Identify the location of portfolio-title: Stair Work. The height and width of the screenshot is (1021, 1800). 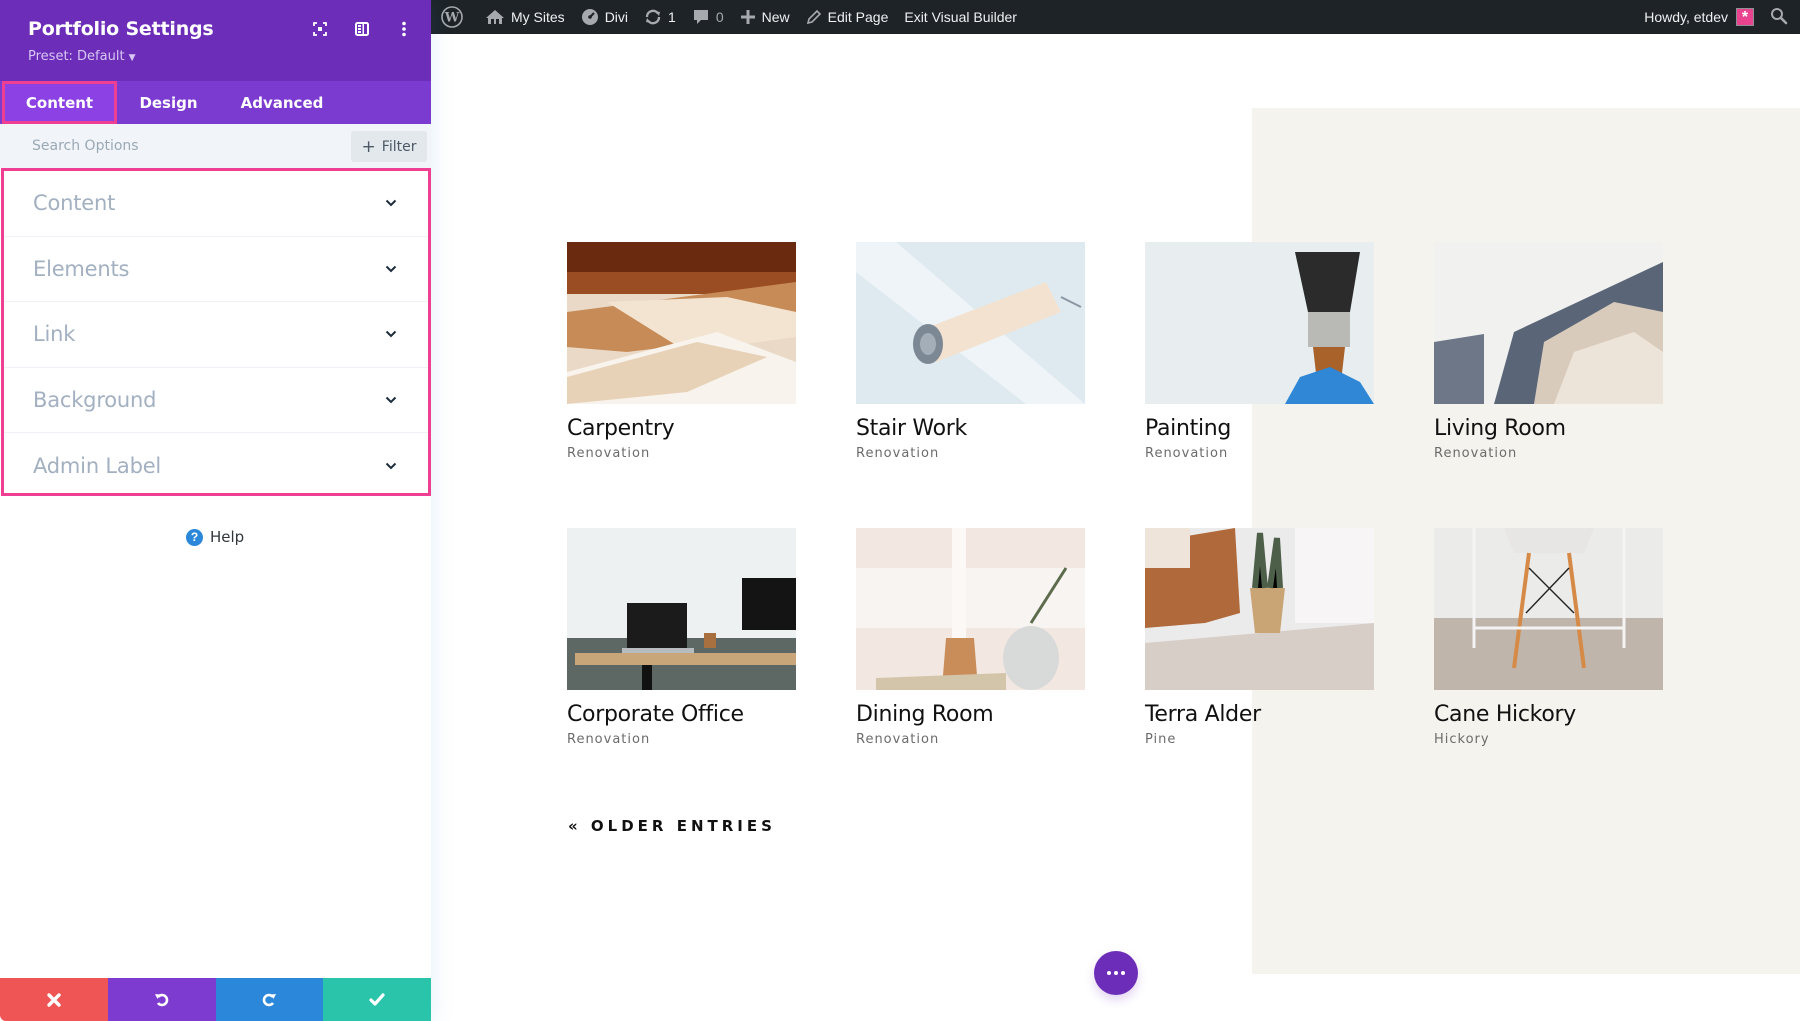
(970, 429).